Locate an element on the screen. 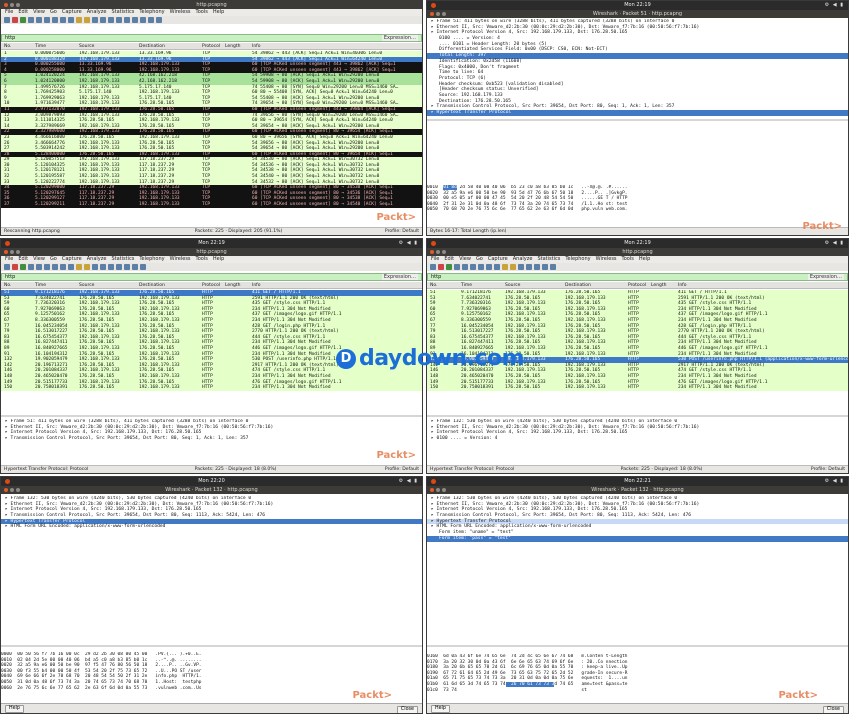 The height and width of the screenshot is (714, 849). close-file-icon is located at coordinates (55, 267).